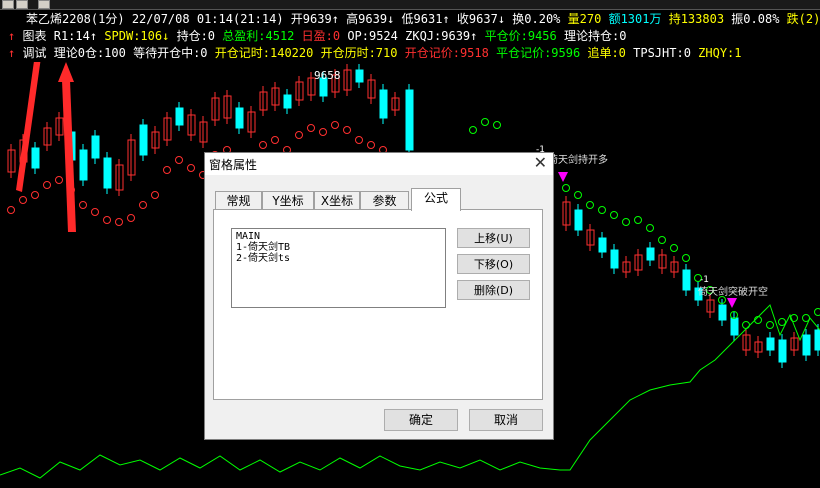 The height and width of the screenshot is (488, 820). What do you see at coordinates (733, 291) in the screenshot?
I see `signal2-text: 倚天剑突破开空` at bounding box center [733, 291].